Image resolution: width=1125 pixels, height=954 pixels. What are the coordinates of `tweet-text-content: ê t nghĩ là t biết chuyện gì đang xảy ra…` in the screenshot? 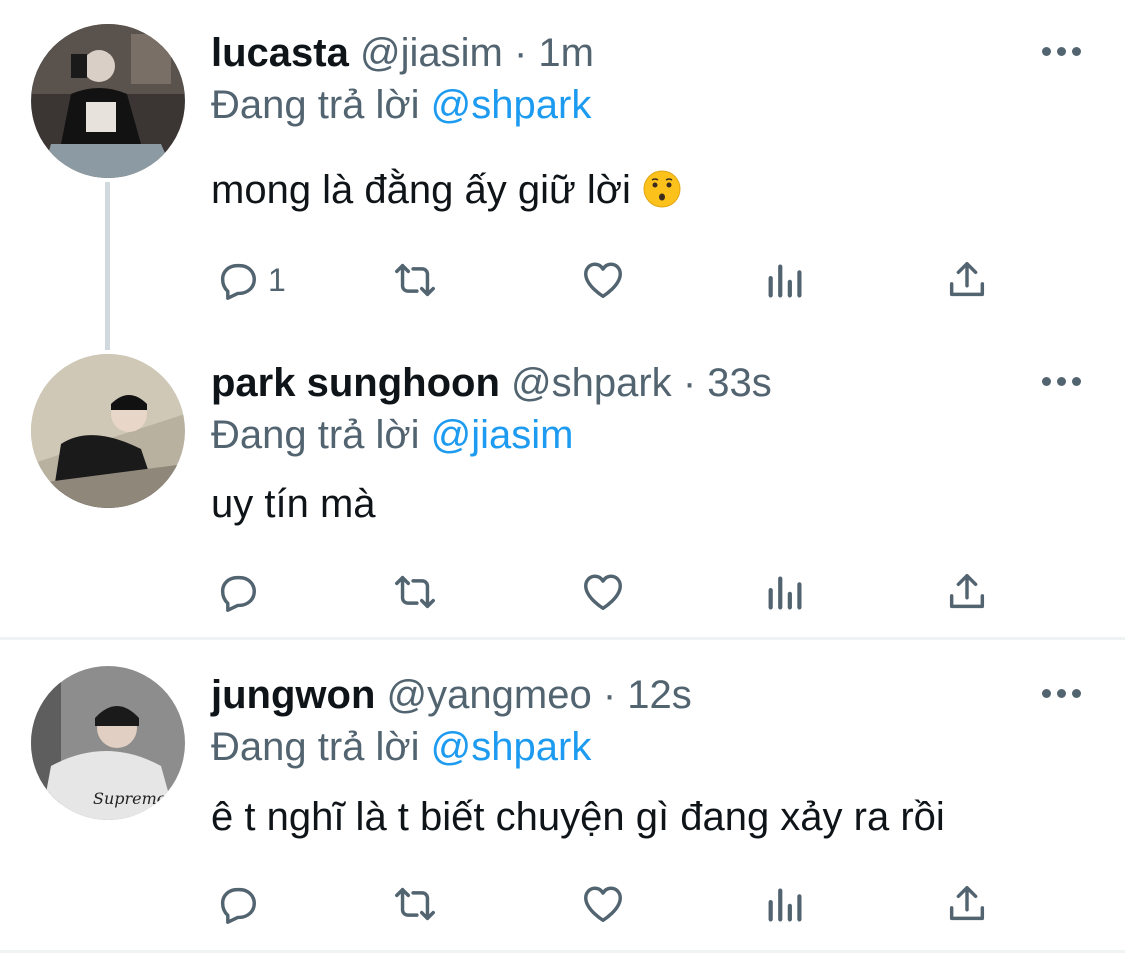 It's located at (578, 817).